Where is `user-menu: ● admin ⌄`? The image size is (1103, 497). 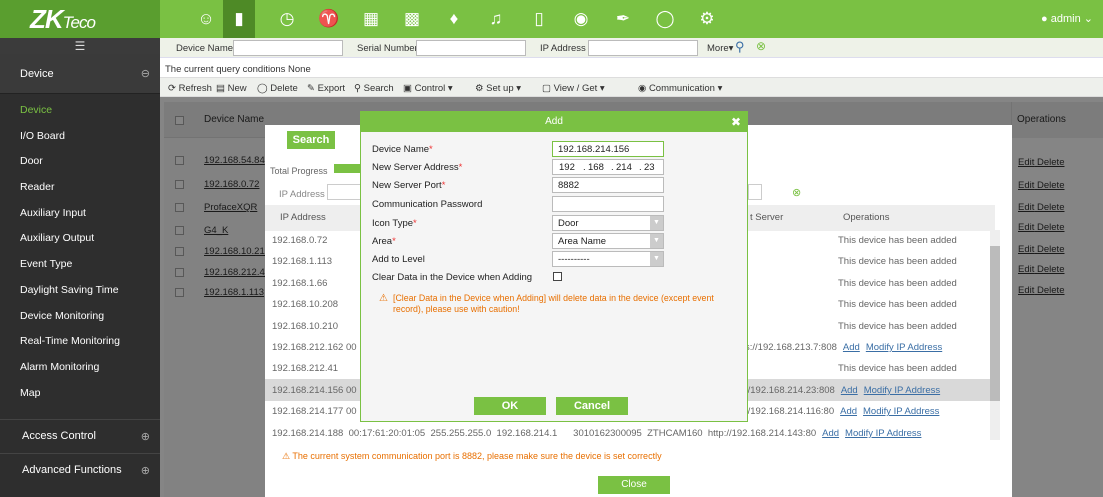
user-menu: ● admin ⌄ is located at coordinates (1067, 18).